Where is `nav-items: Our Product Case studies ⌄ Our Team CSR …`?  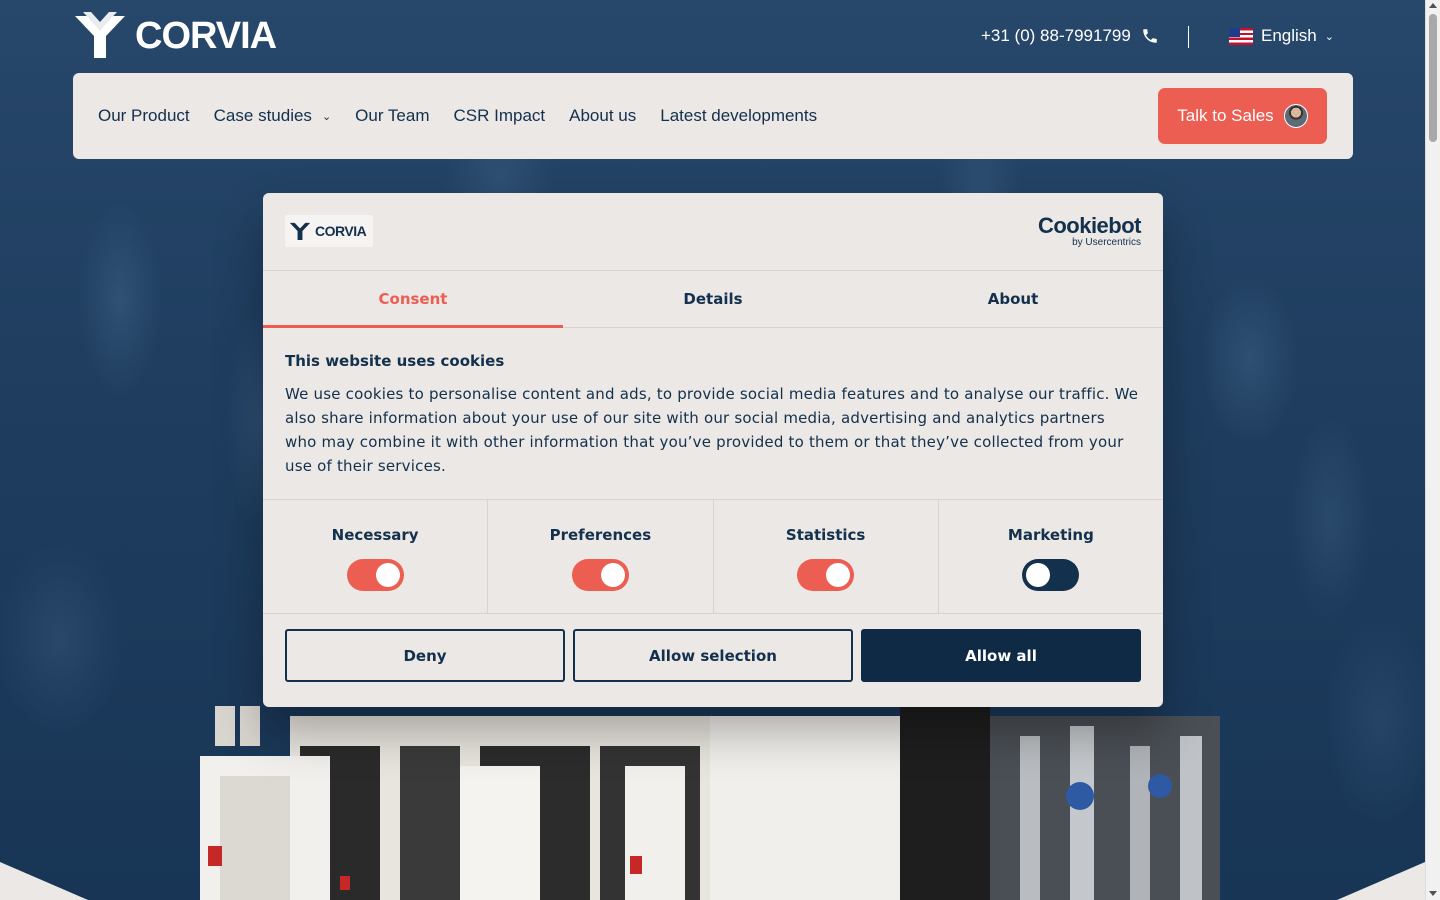 nav-items: Our Product Case studies ⌄ Our Team CSR … is located at coordinates (457, 116).